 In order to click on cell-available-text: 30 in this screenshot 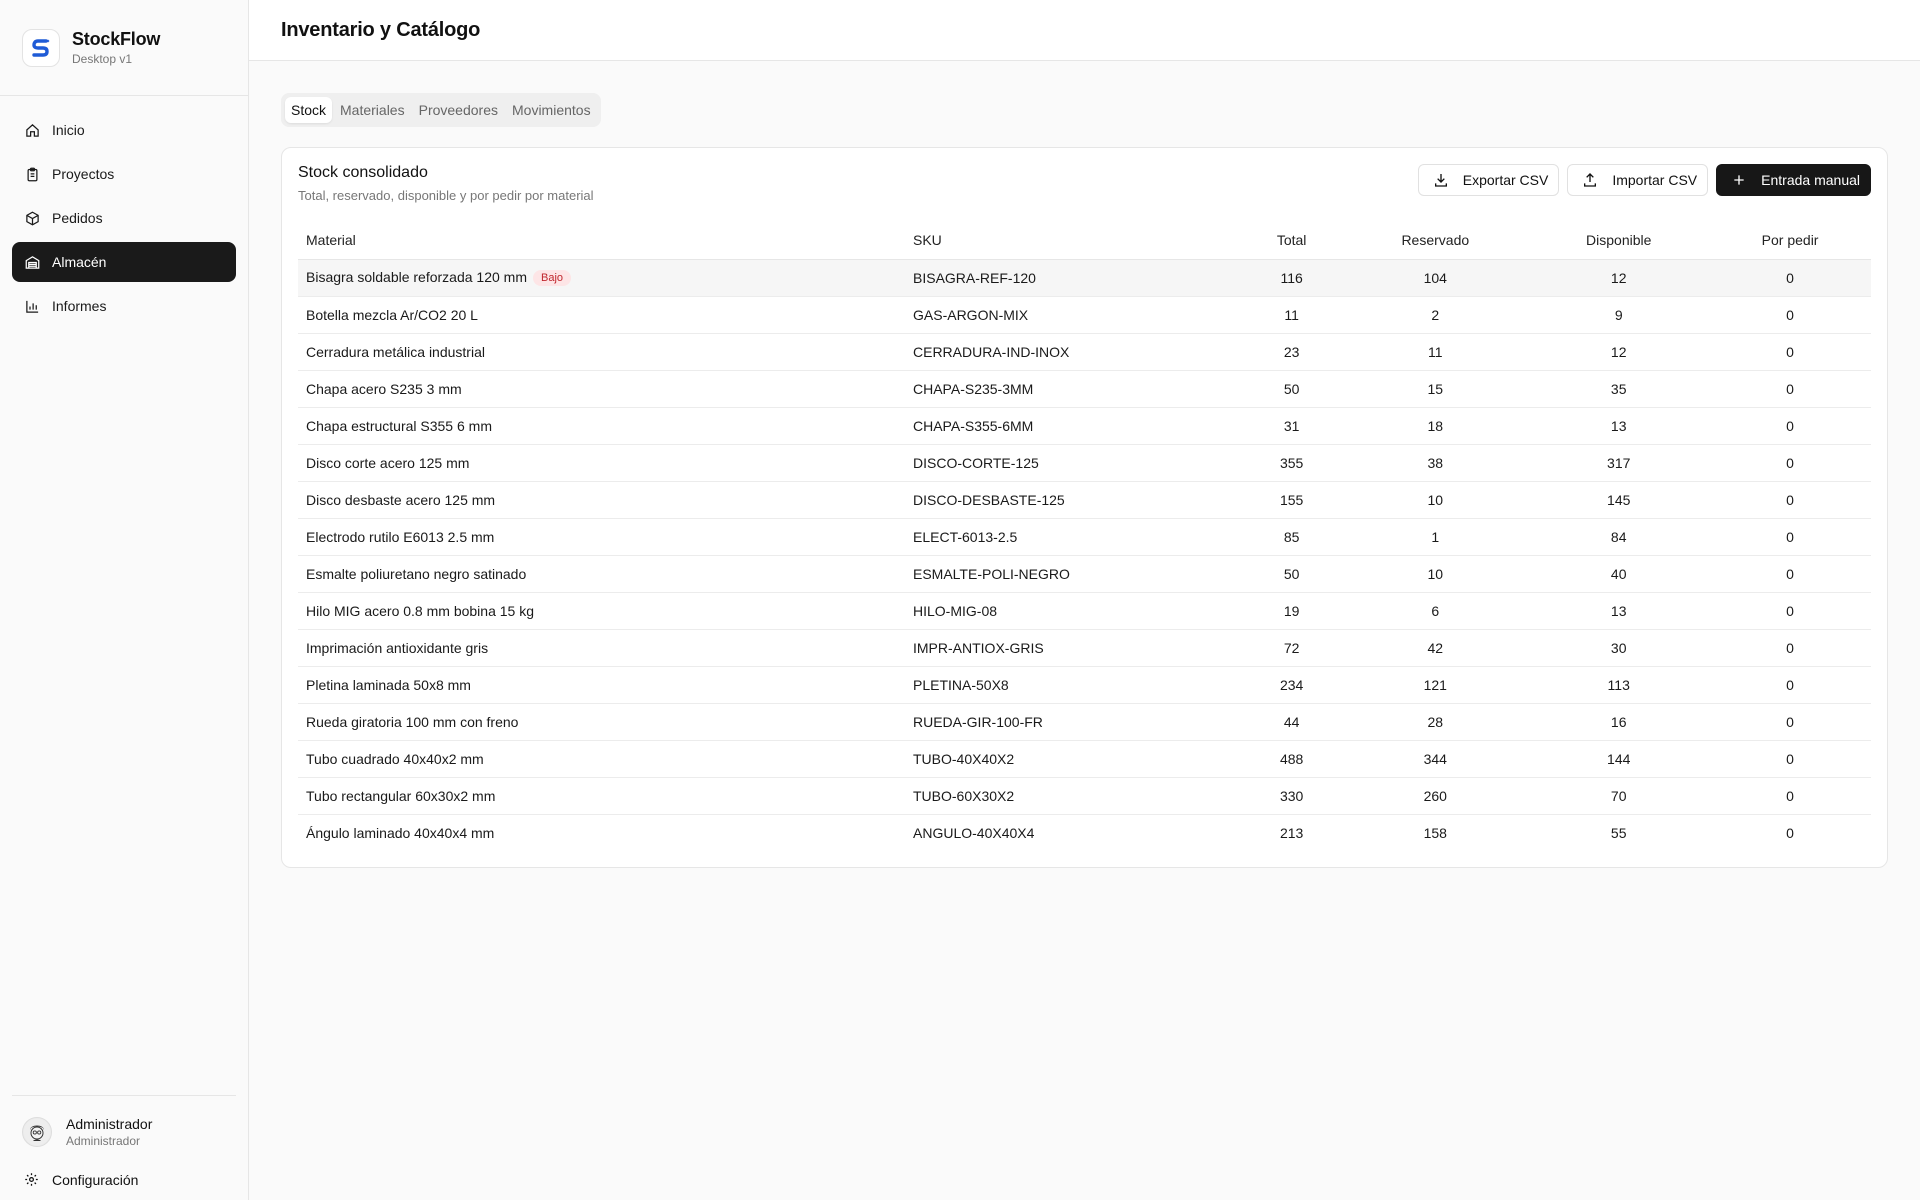, I will do `click(1618, 647)`.